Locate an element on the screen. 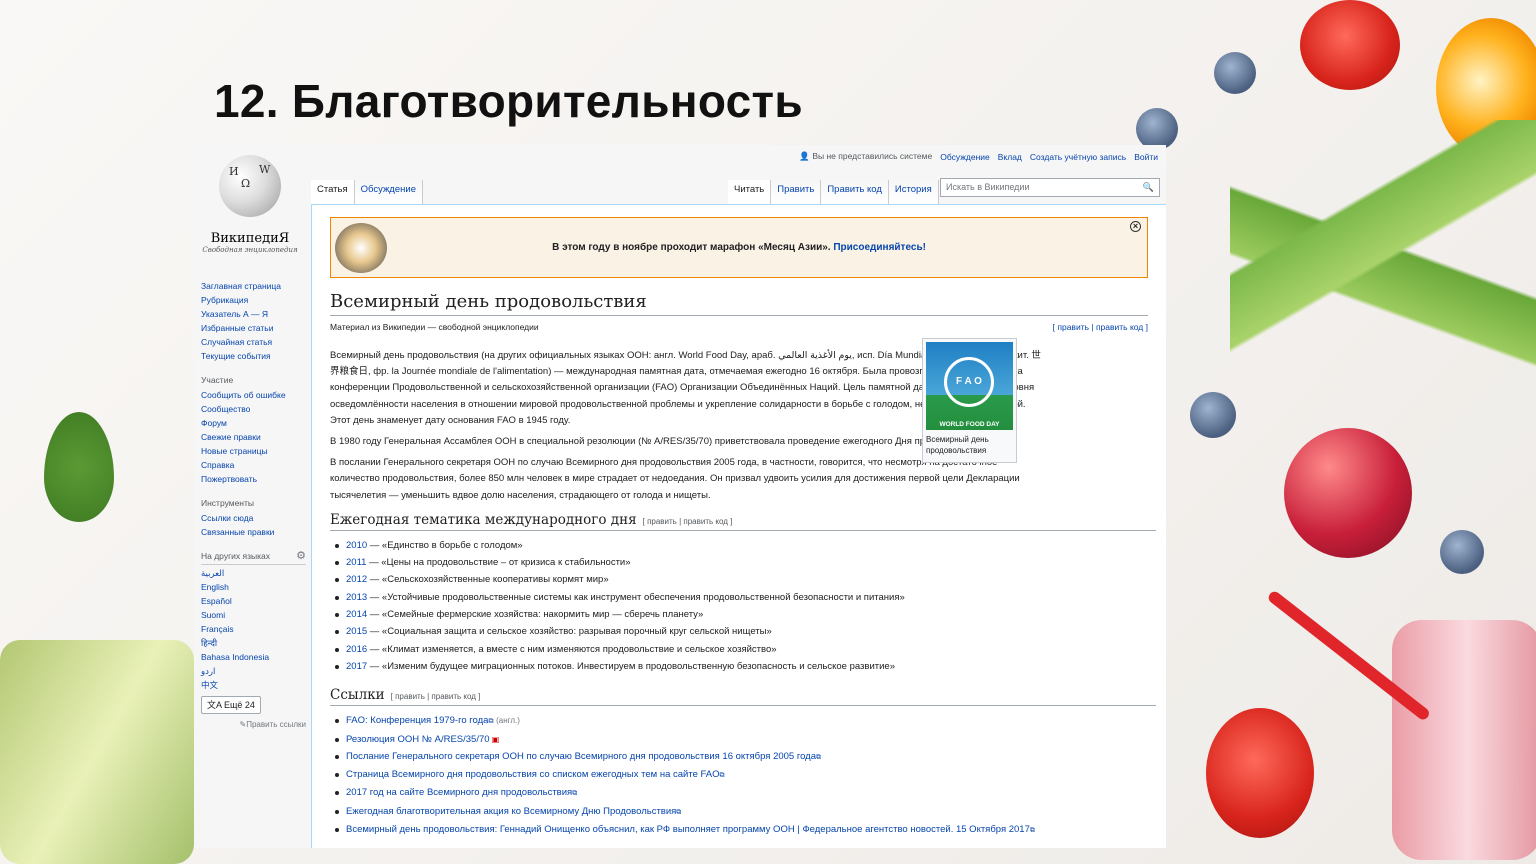 This screenshot has width=1536, height=864. sidebar-item-current-events: Текущие события is located at coordinates (253, 356).